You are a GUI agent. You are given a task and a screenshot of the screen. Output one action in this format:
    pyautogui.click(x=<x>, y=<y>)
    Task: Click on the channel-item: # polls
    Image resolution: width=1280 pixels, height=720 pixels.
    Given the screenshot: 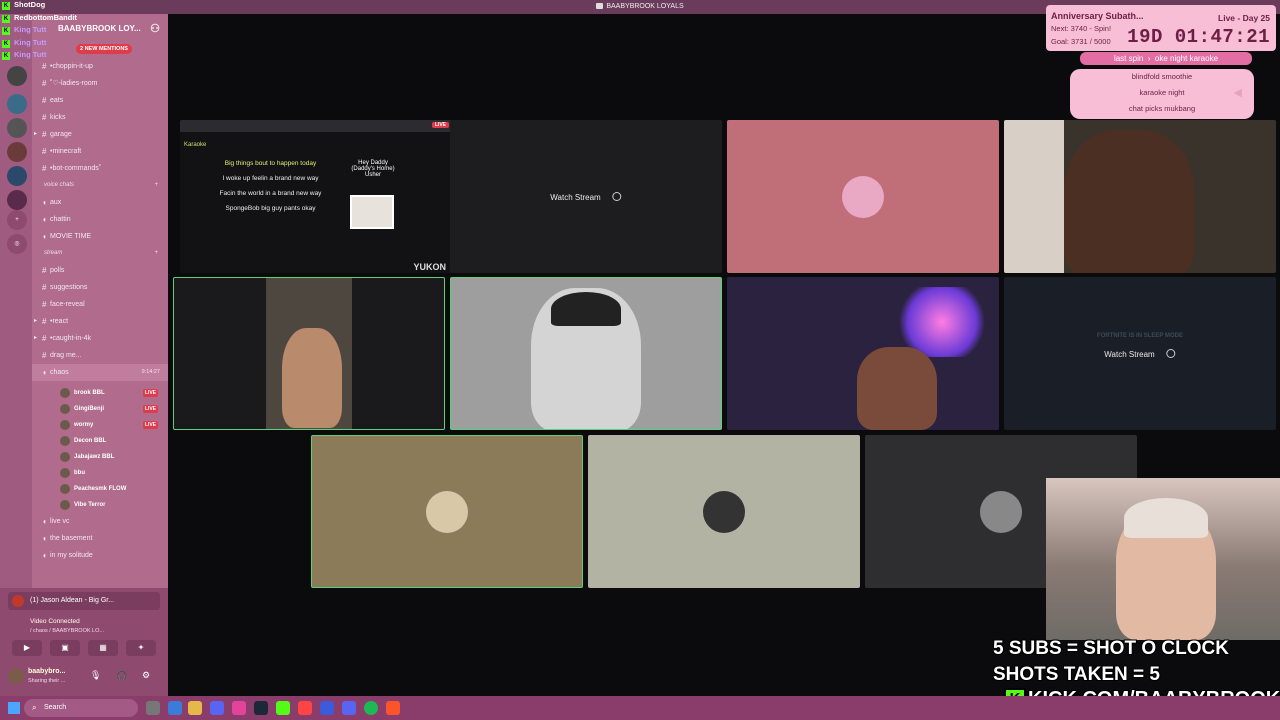 What is the action you would take?
    pyautogui.click(x=100, y=270)
    